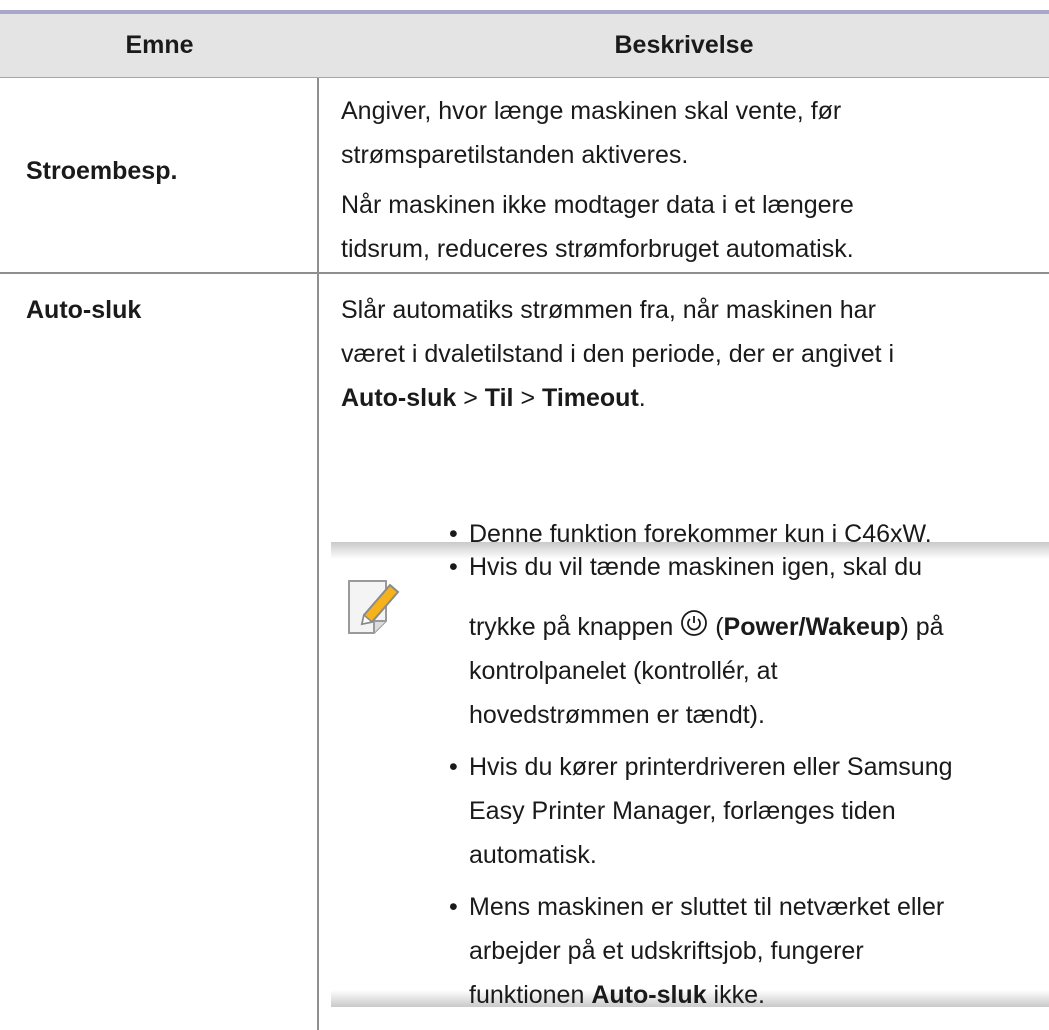 This screenshot has height=1030, width=1049. Describe the element at coordinates (716, 627) in the screenshot. I see `note-text: (` at that location.